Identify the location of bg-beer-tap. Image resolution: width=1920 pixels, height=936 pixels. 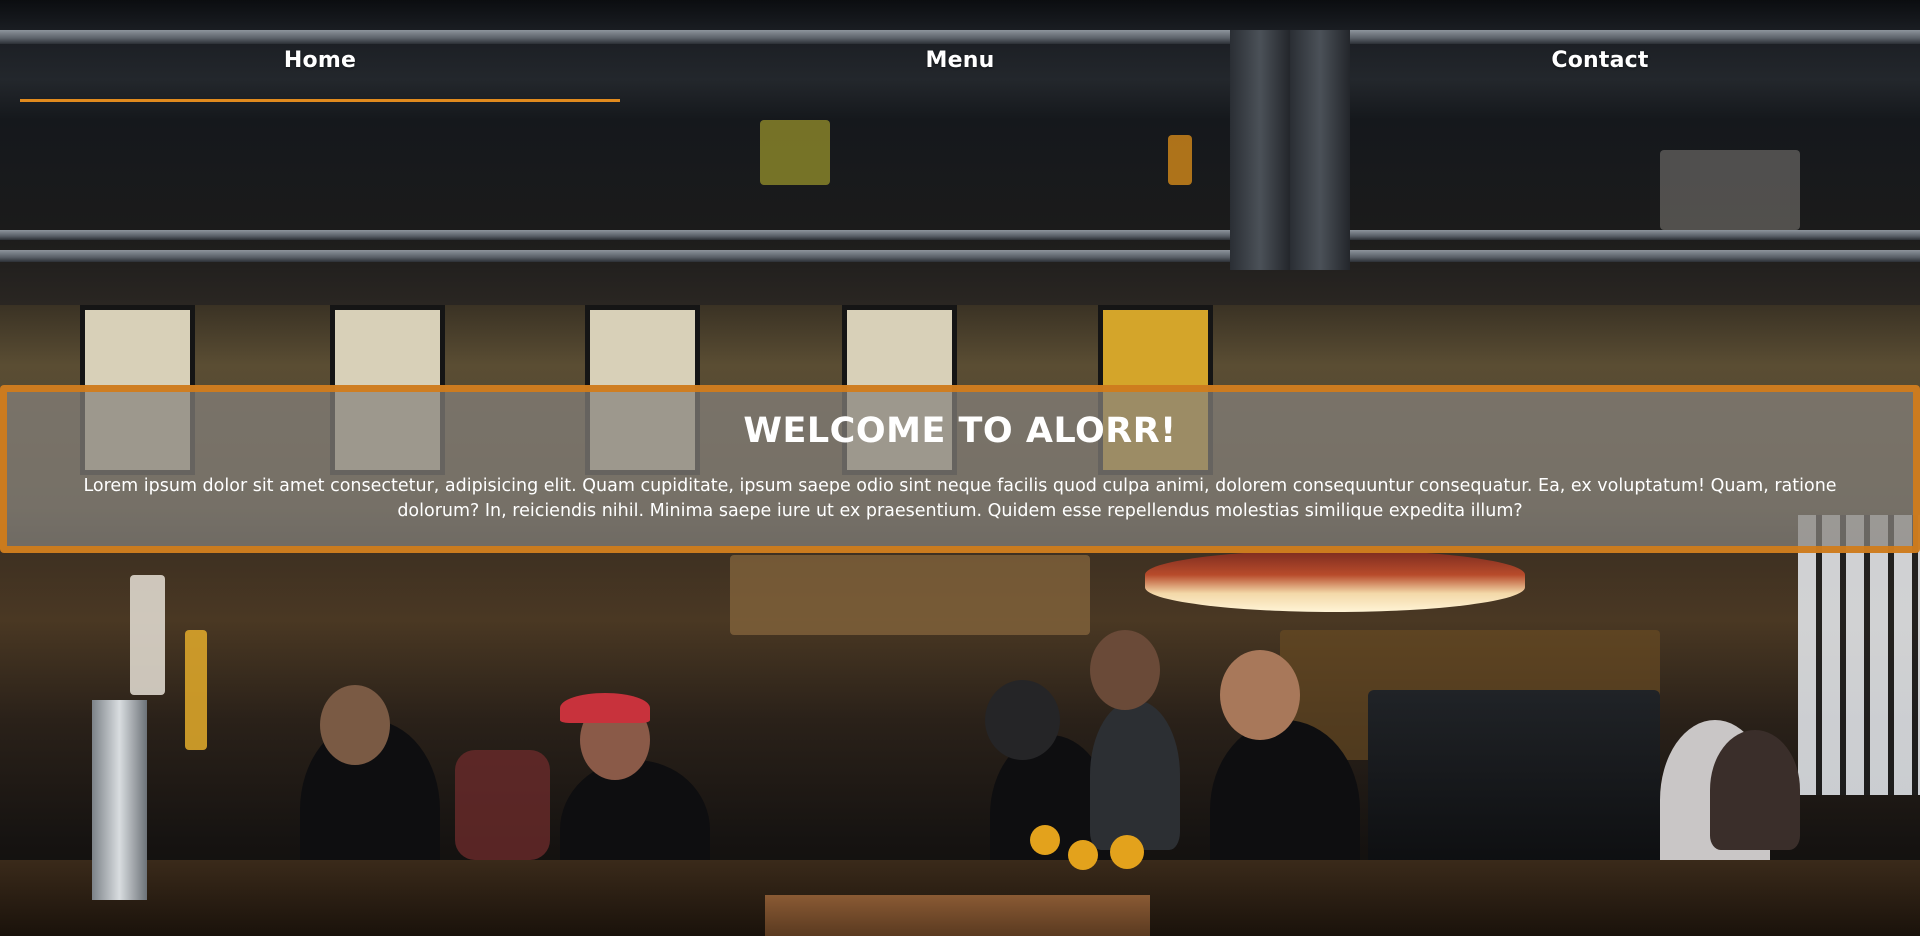
(119, 800).